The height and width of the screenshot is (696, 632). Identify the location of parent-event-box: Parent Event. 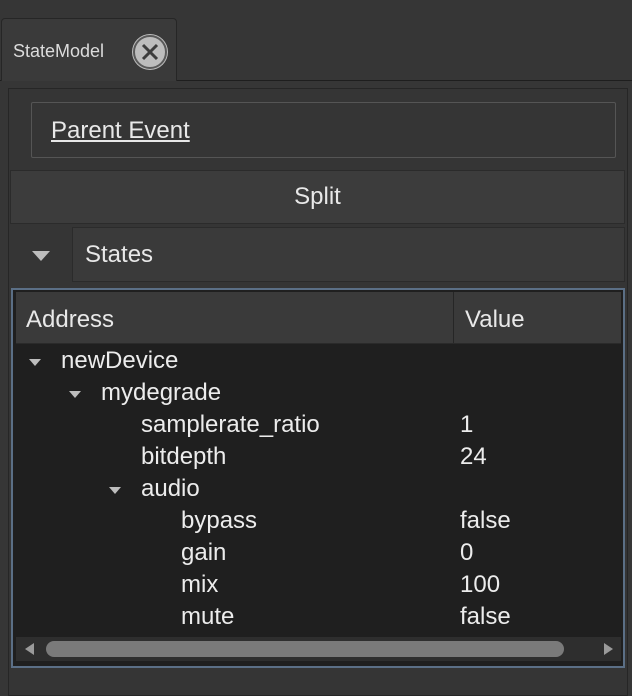
(323, 130).